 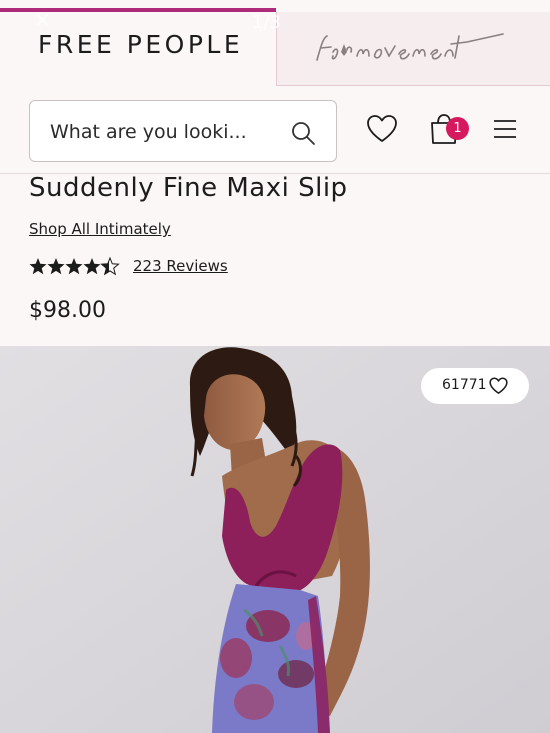 I want to click on favorites-count: 61771, so click(x=464, y=385).